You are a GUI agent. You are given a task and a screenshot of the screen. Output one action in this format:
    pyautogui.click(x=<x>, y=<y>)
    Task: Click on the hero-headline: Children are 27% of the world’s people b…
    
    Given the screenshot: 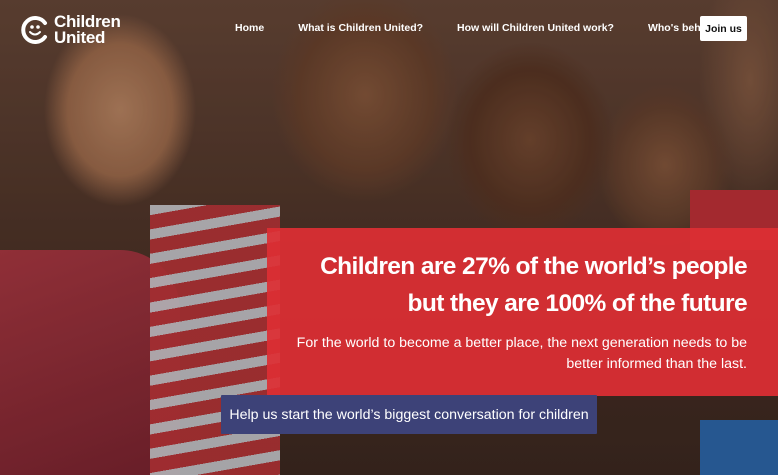 What is the action you would take?
    pyautogui.click(x=512, y=285)
    